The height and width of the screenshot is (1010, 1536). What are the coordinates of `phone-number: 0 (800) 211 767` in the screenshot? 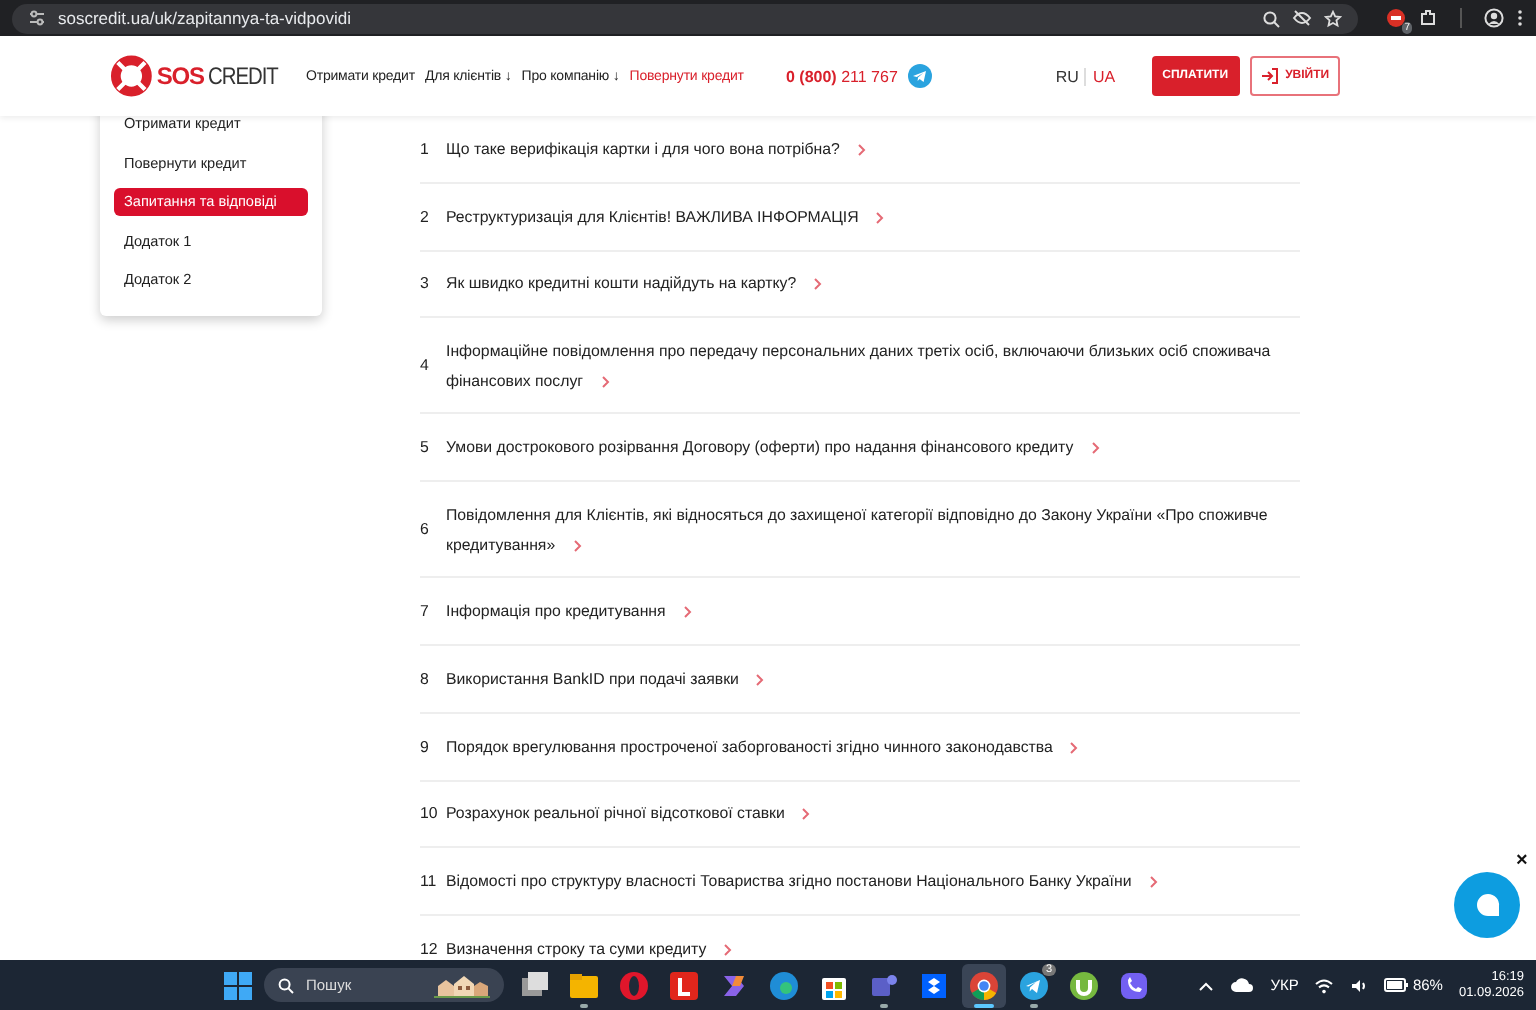 It's located at (842, 76).